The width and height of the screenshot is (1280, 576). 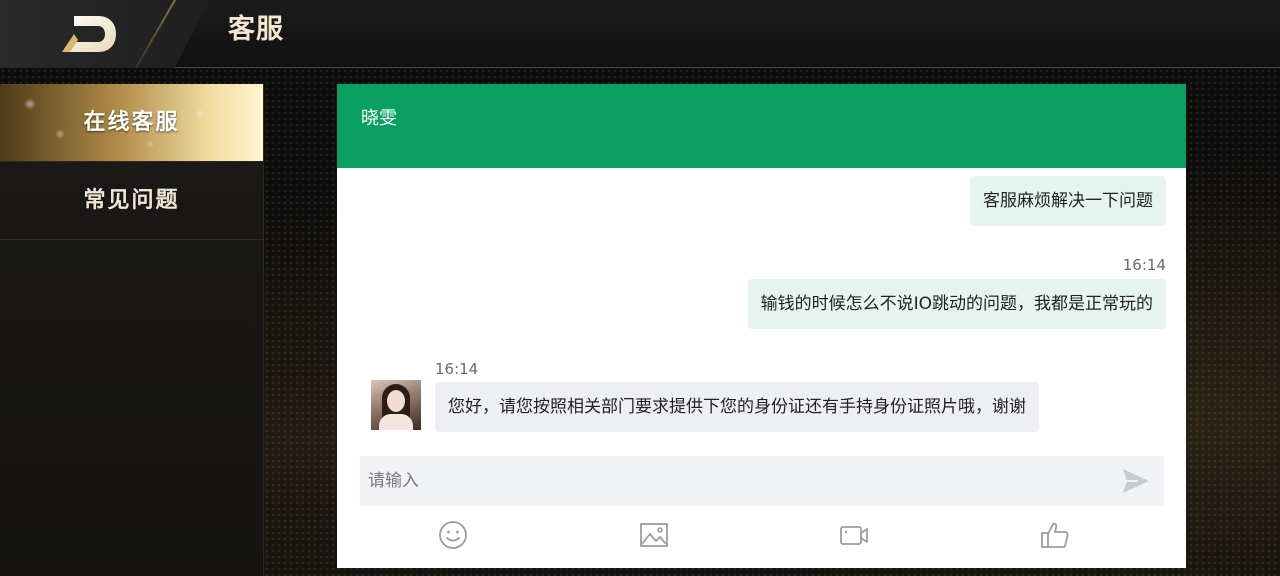 I want to click on avatar-face, so click(x=396, y=401).